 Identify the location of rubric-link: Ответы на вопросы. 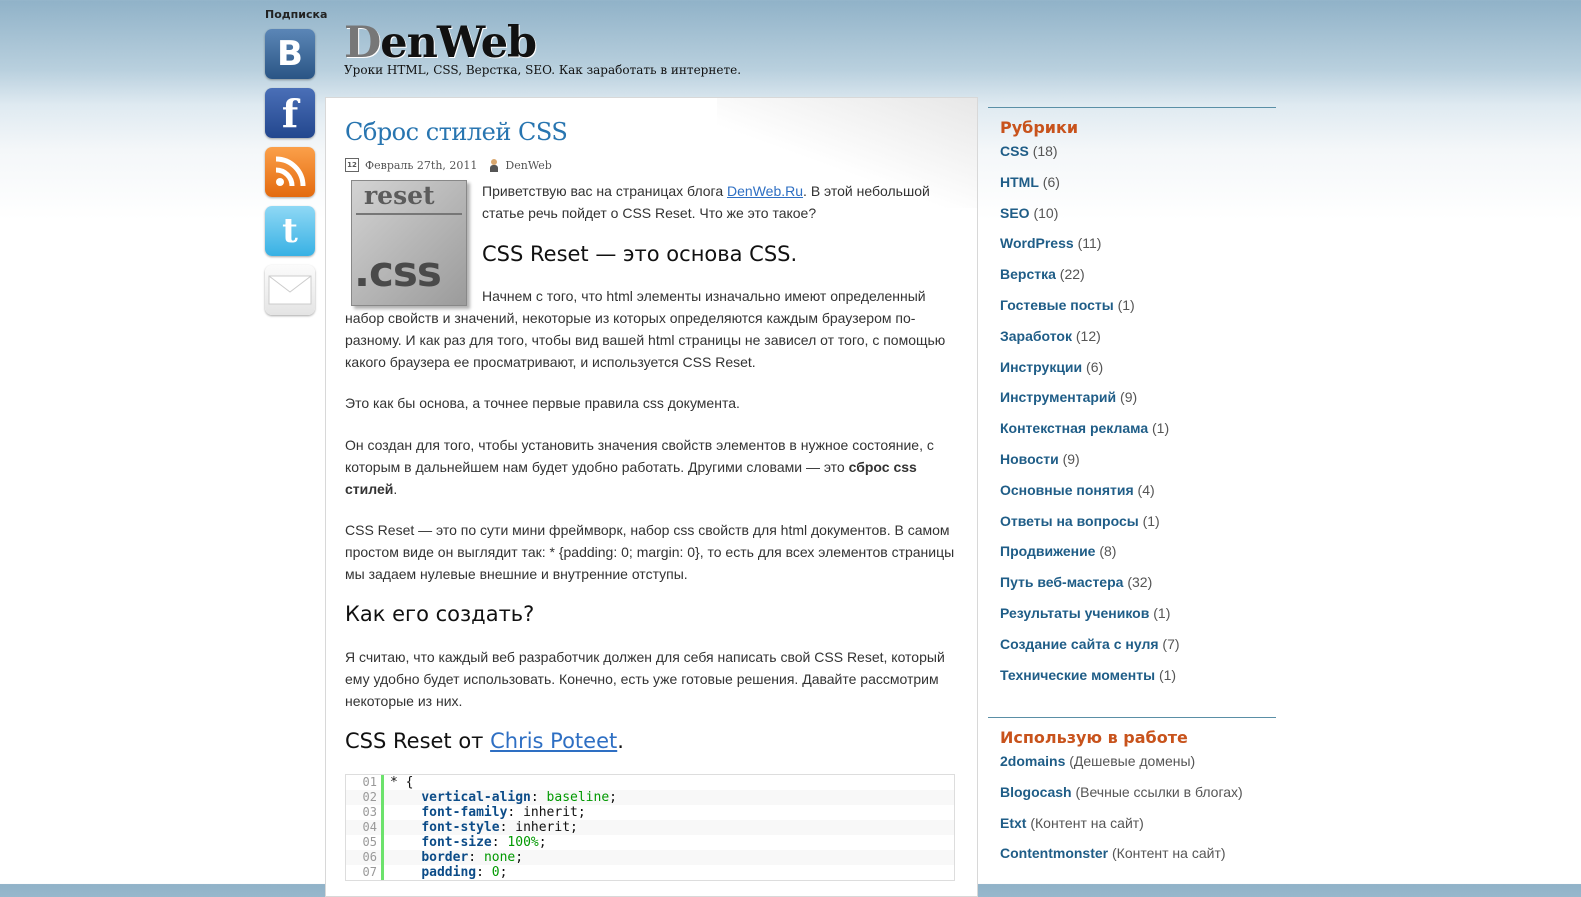
(1069, 521).